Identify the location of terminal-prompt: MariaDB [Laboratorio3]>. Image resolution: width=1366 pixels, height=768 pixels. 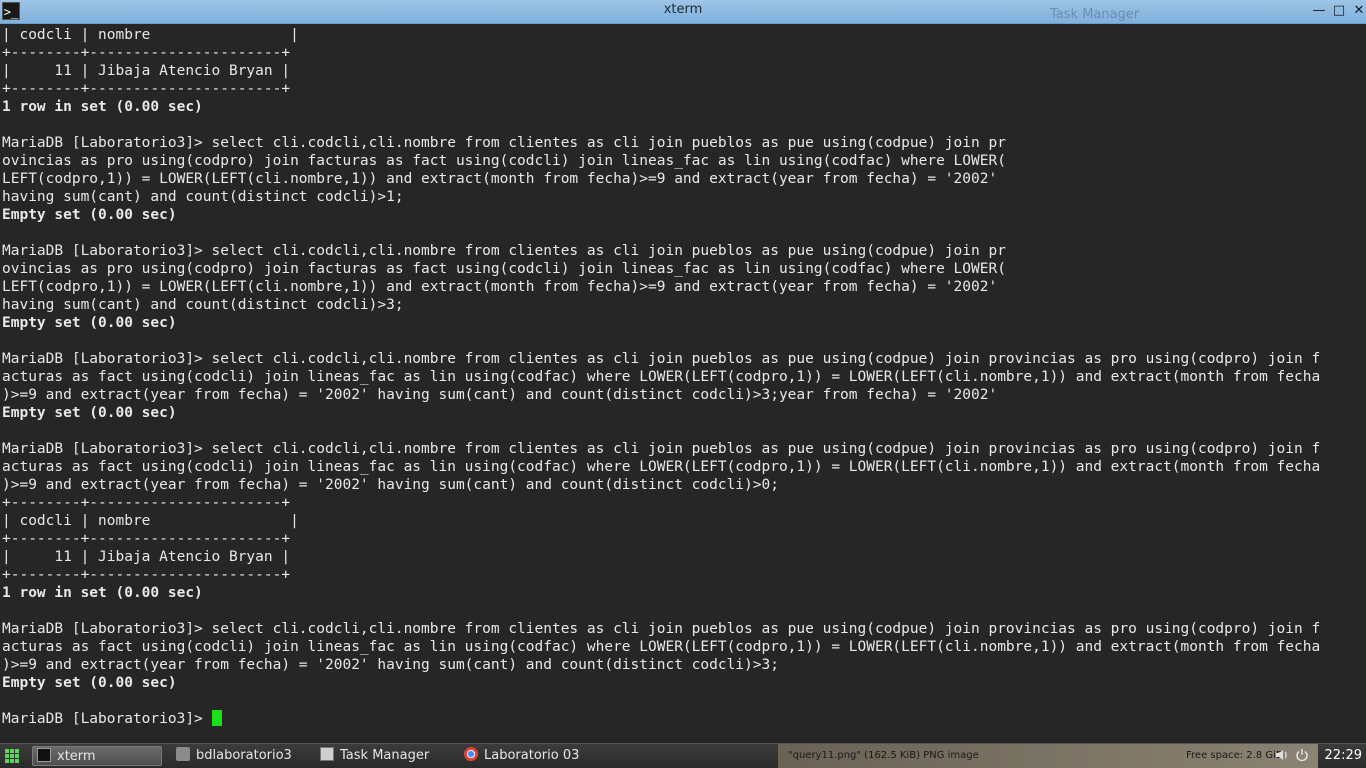
(107, 719).